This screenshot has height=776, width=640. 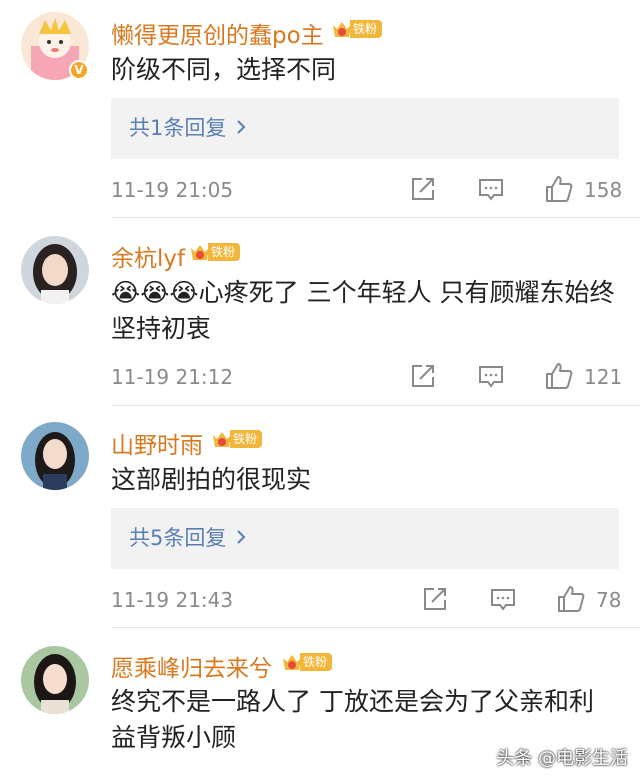 I want to click on timestamp: 11-19 21:43, so click(x=172, y=600).